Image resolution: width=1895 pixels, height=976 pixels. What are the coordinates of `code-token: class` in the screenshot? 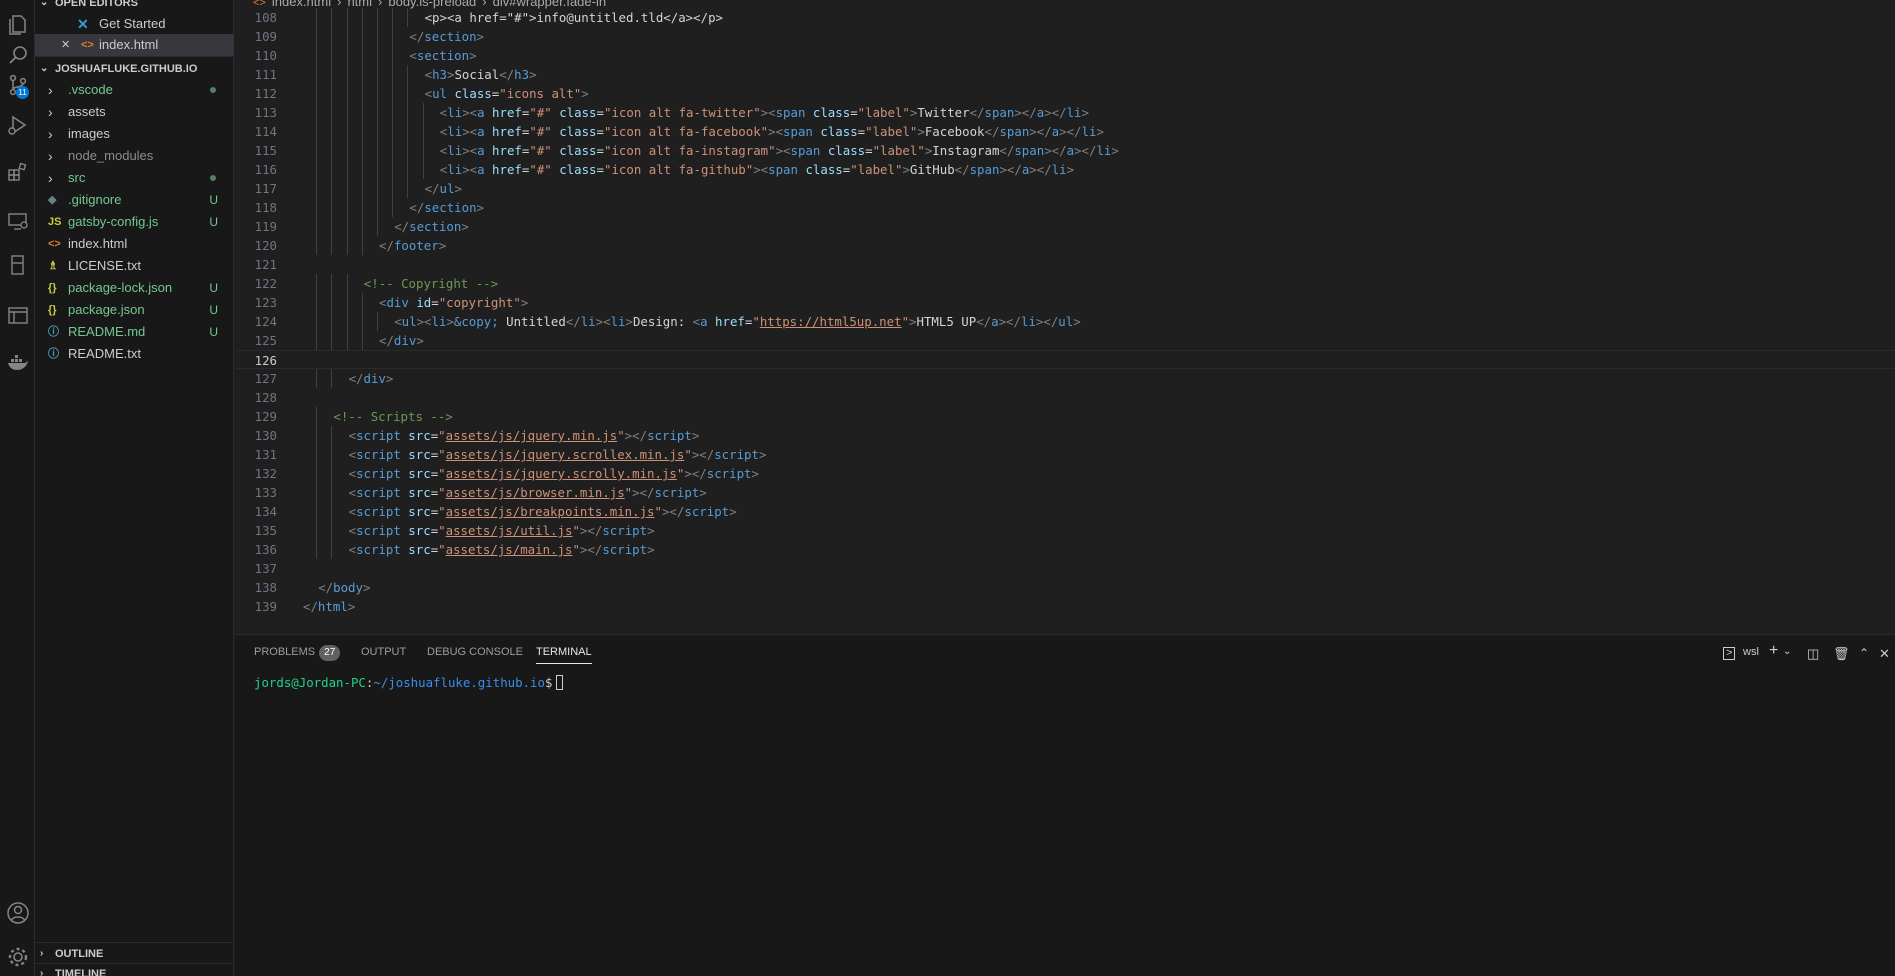 It's located at (578, 112).